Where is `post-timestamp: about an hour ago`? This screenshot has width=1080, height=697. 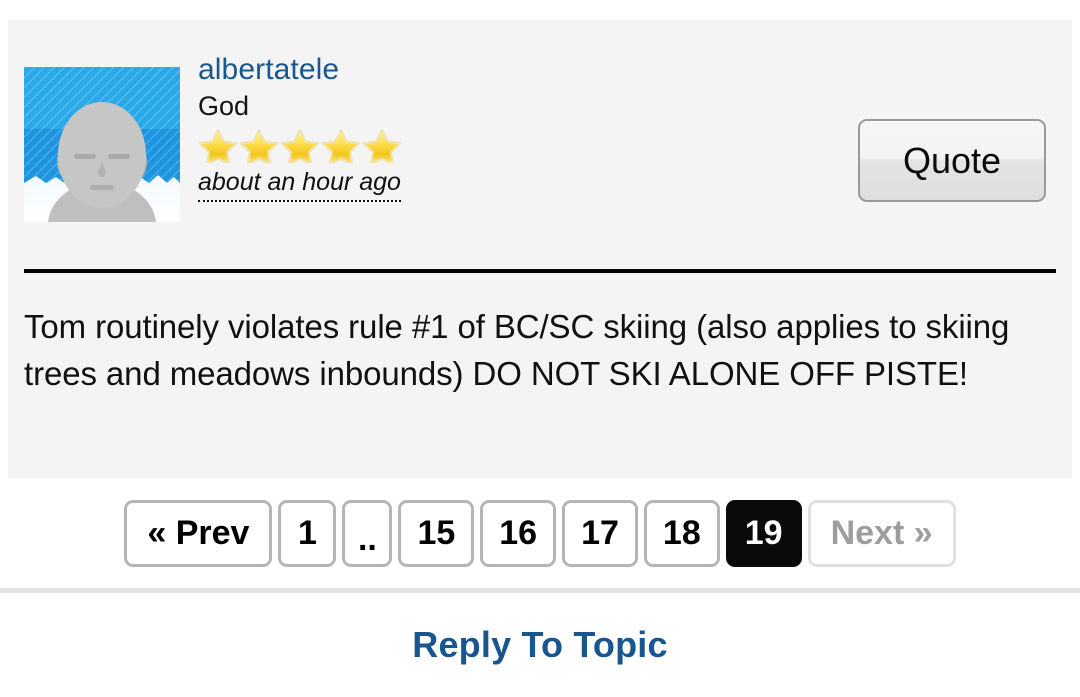 post-timestamp: about an hour ago is located at coordinates (299, 184).